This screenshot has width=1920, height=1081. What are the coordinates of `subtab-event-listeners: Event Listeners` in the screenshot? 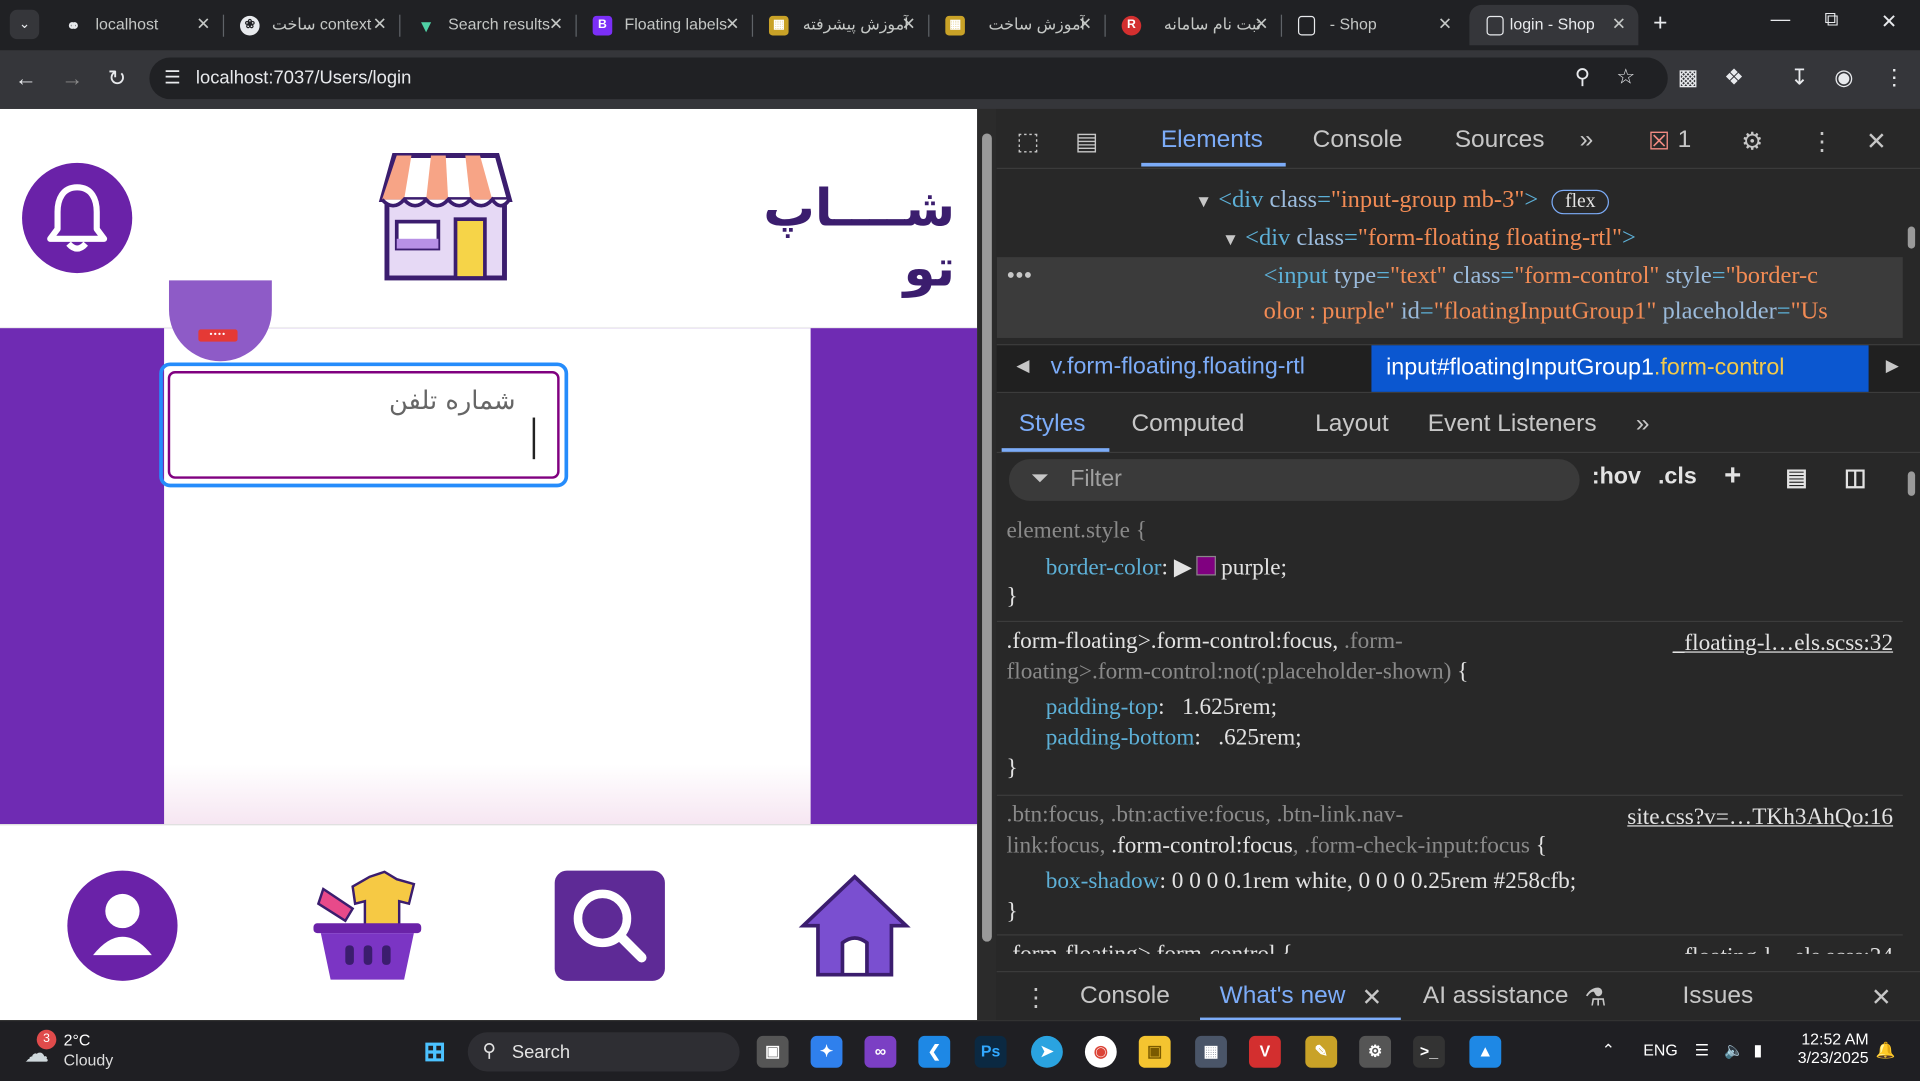 It's located at (1512, 424).